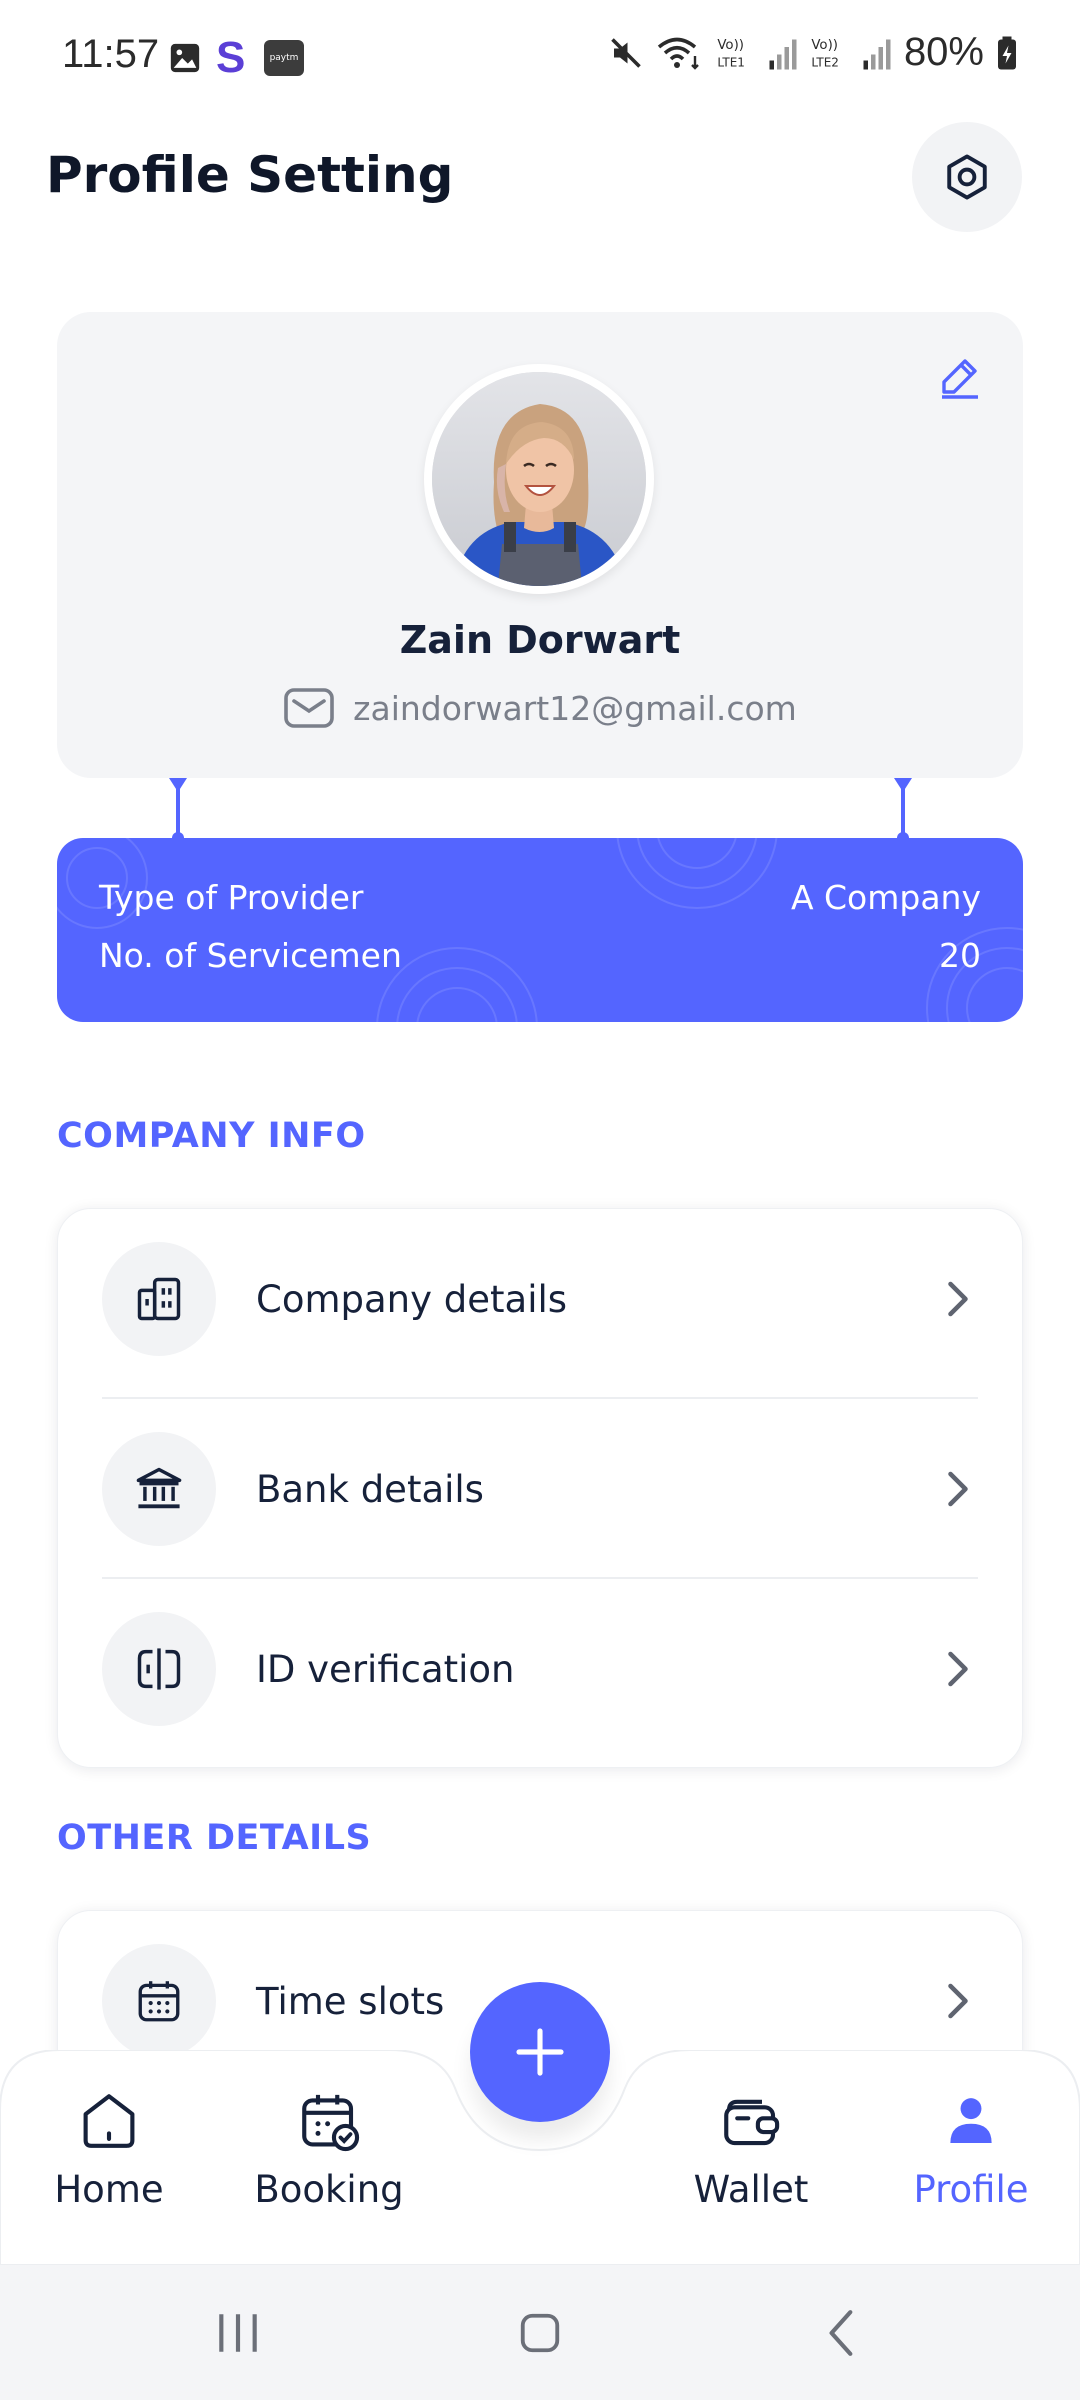 This screenshot has width=1080, height=2400. Describe the element at coordinates (329, 2189) in the screenshot. I see `nav-label: Booking` at that location.